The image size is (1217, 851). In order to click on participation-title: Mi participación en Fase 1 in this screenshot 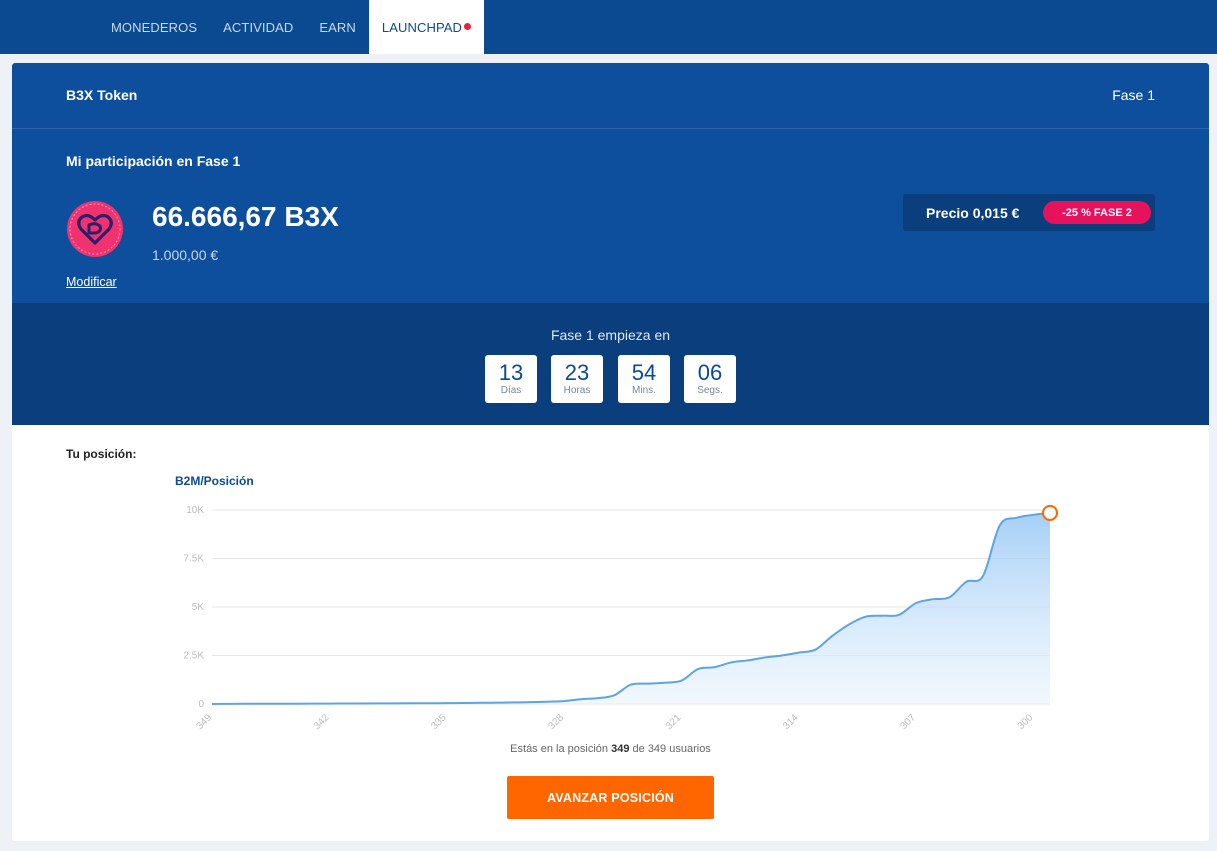, I will do `click(153, 161)`.